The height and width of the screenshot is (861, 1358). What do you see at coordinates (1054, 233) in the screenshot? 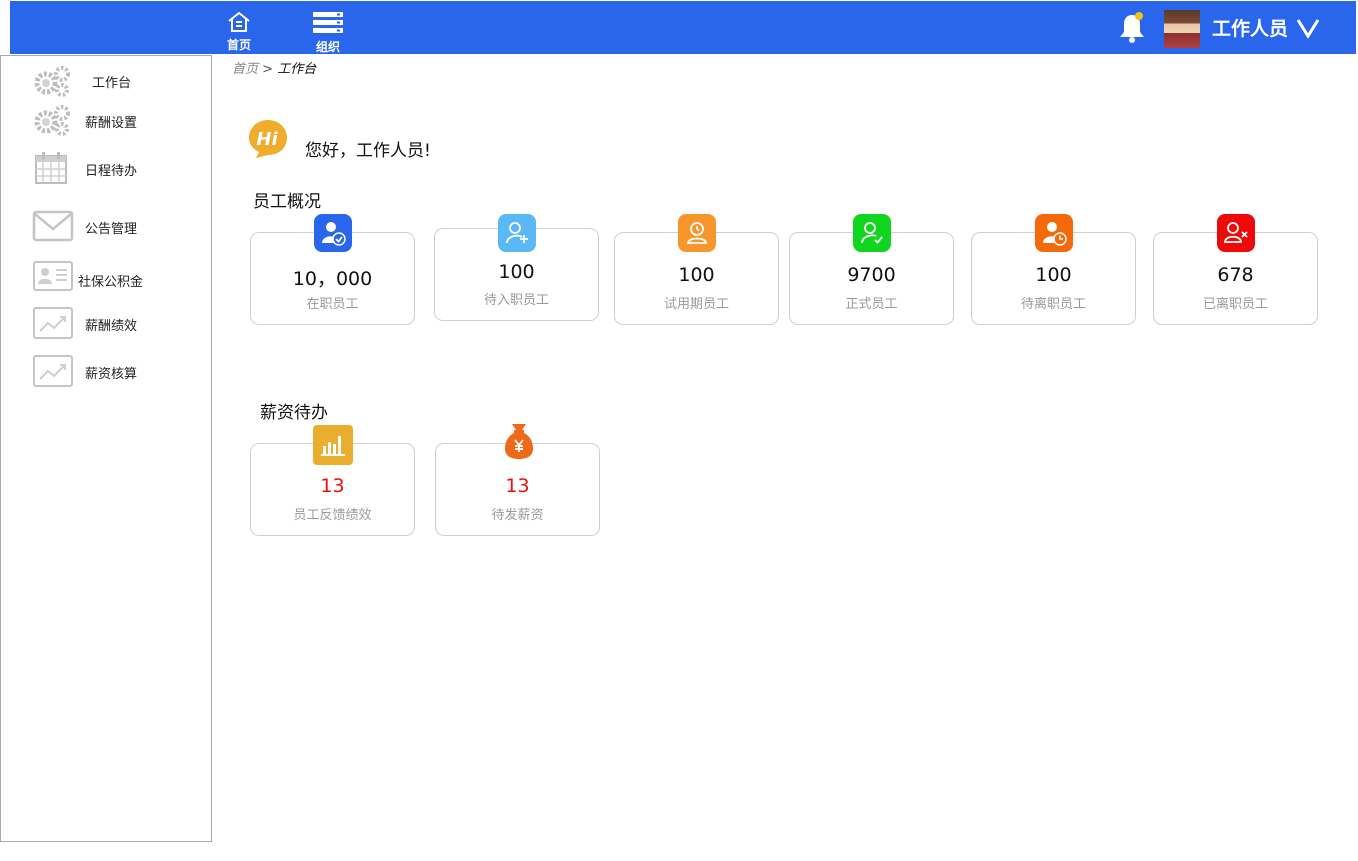
I see `user-leaving-icon` at bounding box center [1054, 233].